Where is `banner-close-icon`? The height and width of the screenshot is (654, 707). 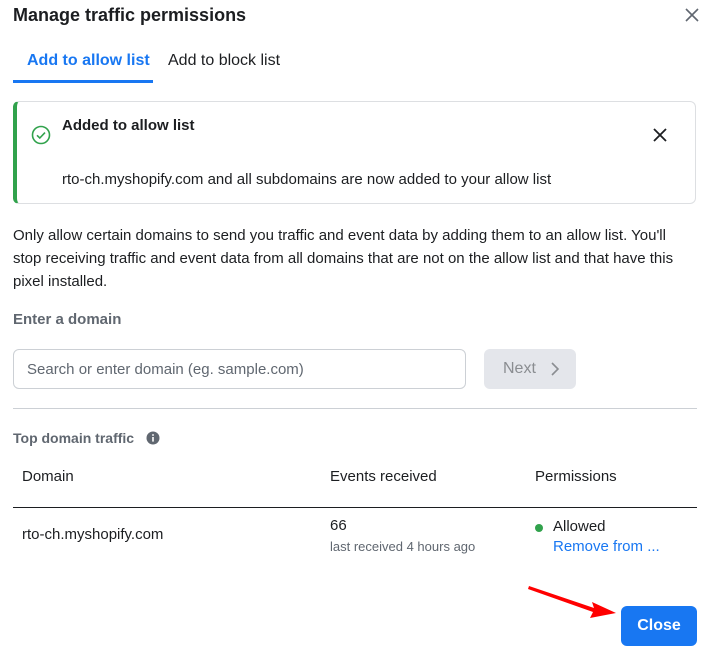
banner-close-icon is located at coordinates (660, 135).